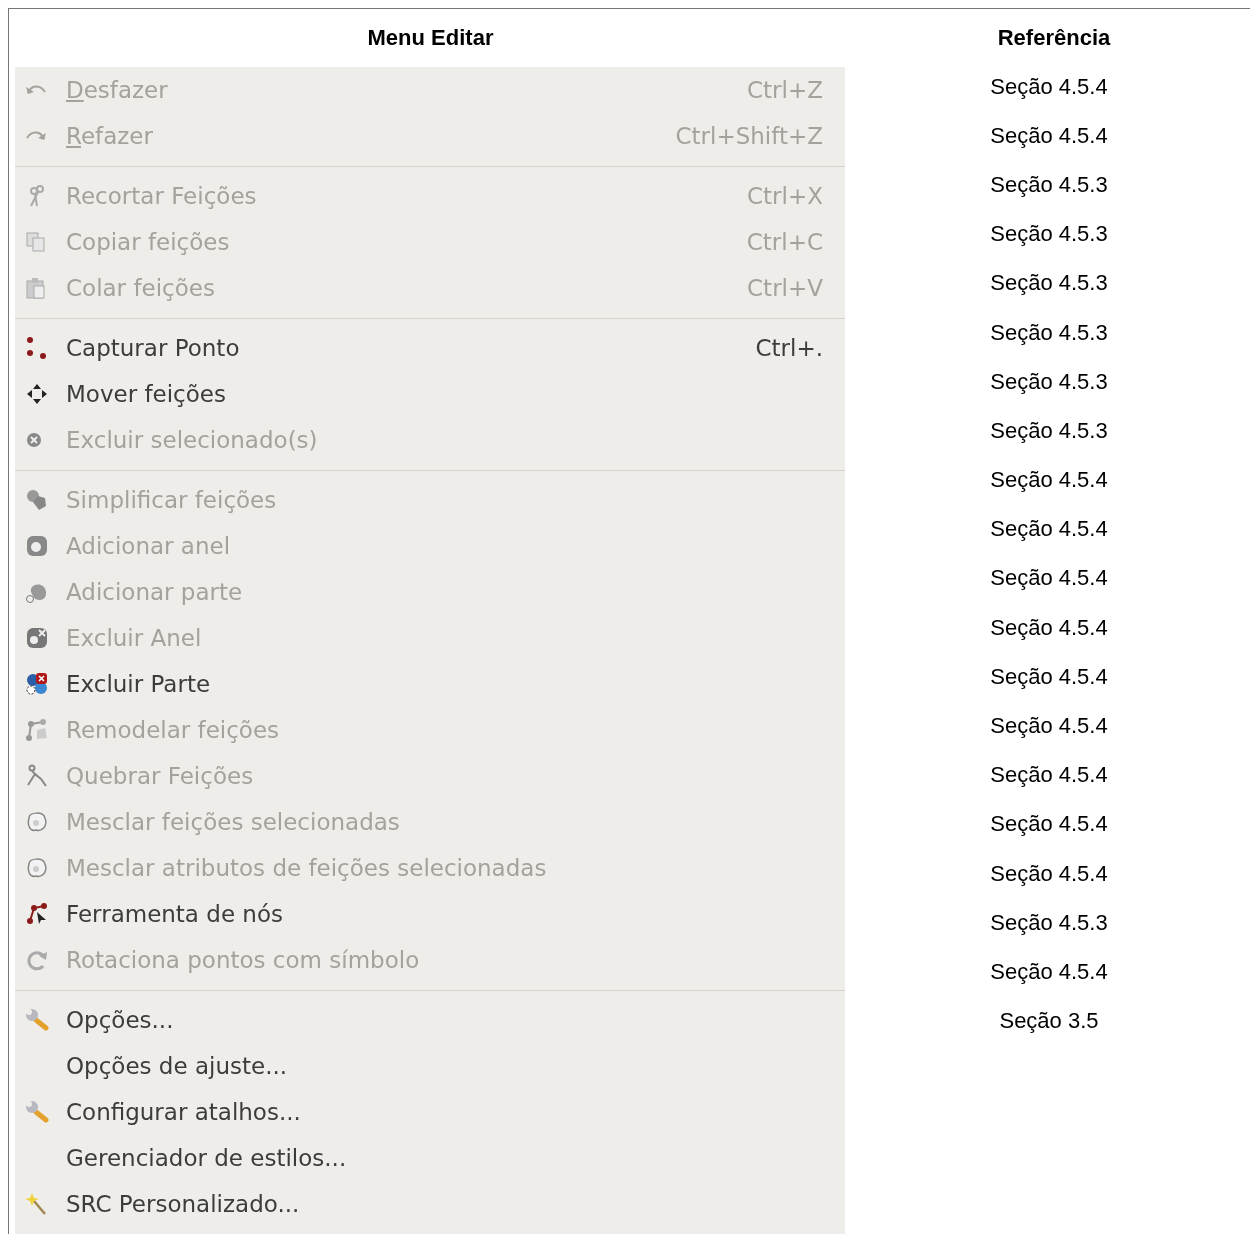  I want to click on column-header: Referência, so click(1054, 38).